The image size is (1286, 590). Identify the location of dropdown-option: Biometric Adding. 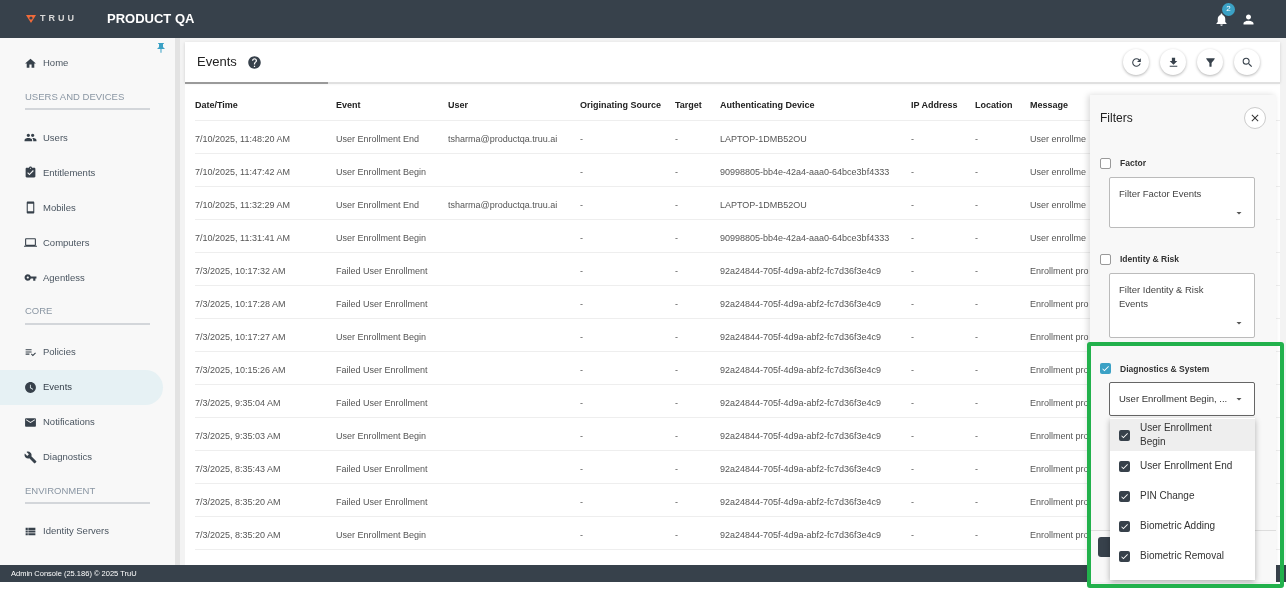
(1182, 526).